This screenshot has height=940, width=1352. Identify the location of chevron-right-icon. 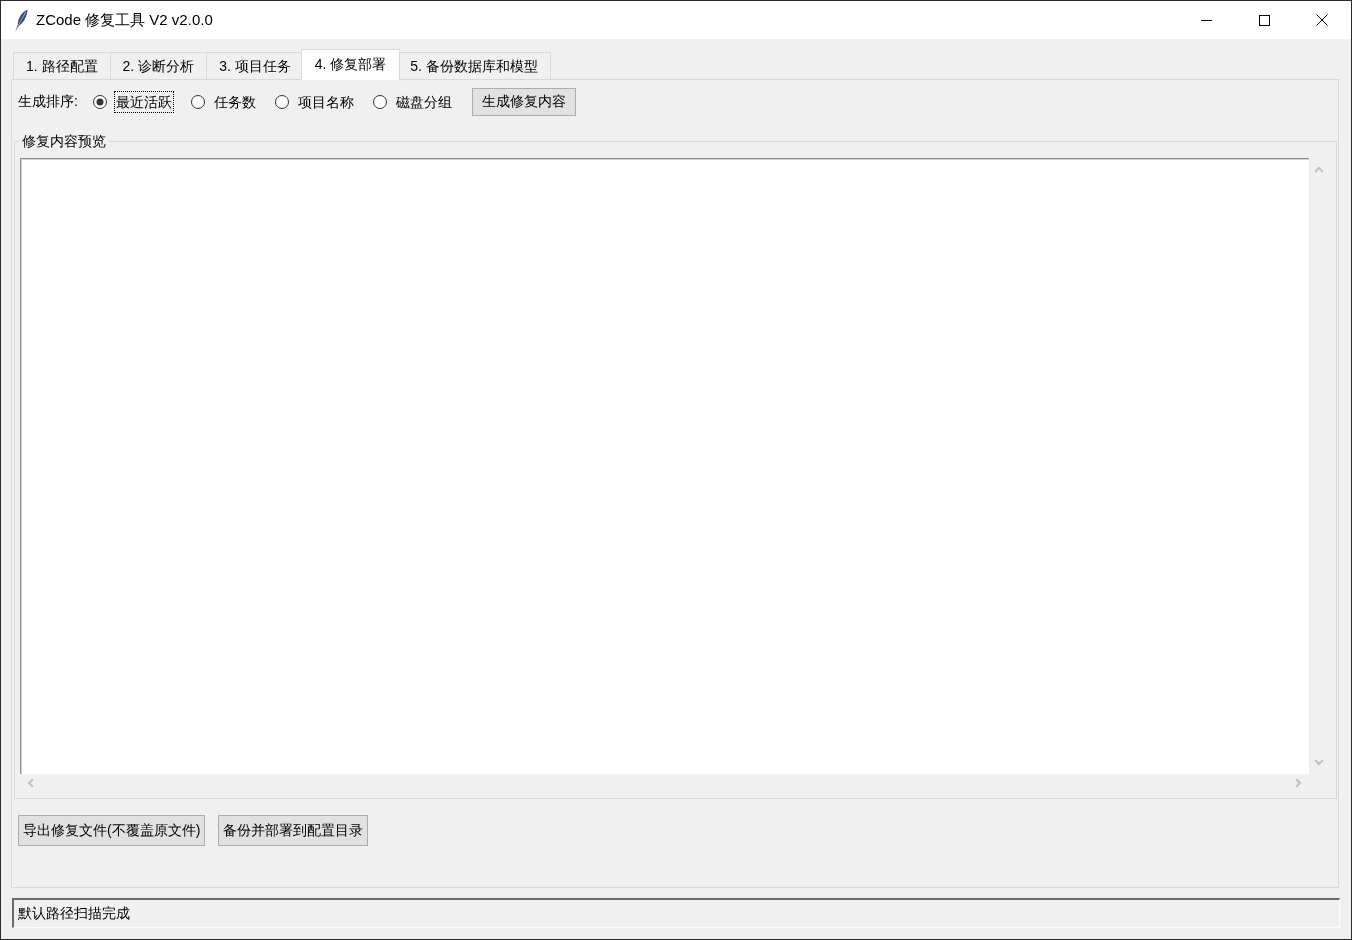
(1298, 783).